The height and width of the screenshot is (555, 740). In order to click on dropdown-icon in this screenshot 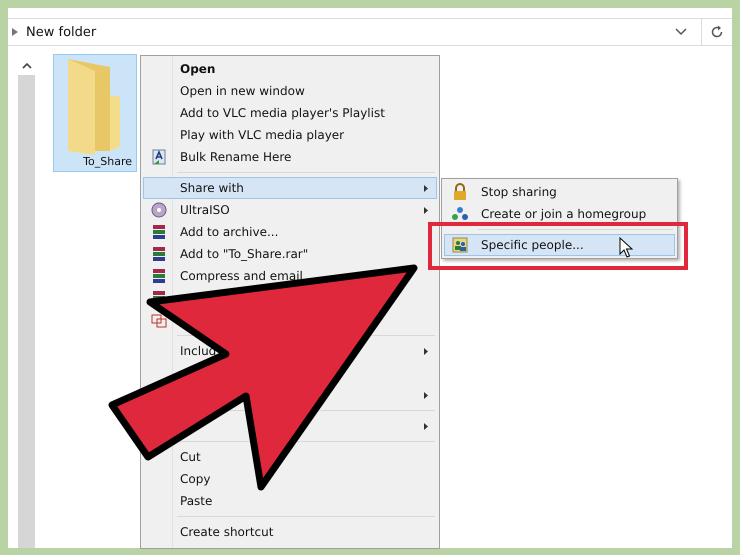, I will do `click(681, 32)`.